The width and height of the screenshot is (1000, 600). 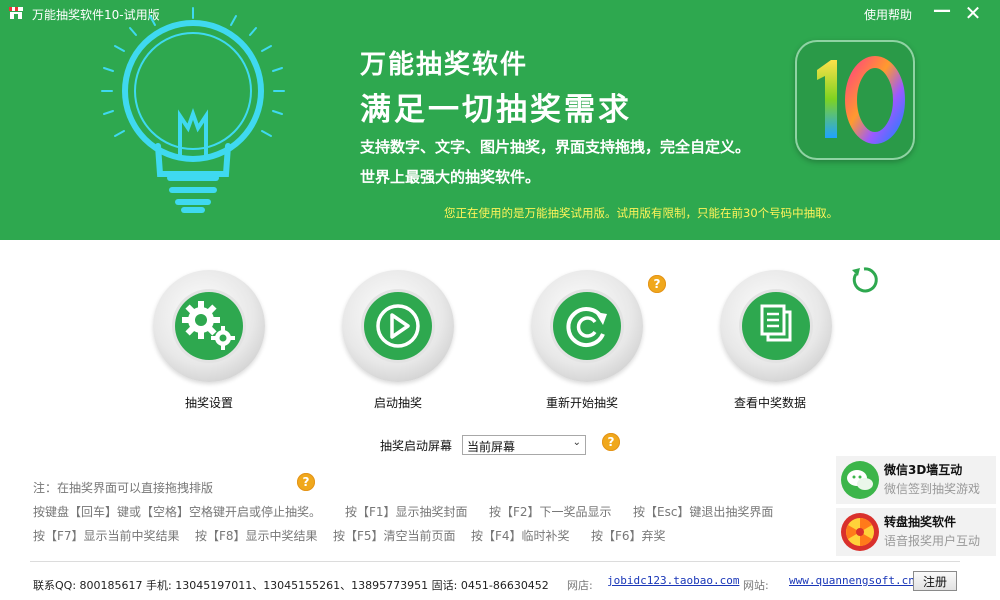 What do you see at coordinates (416, 446) in the screenshot?
I see `screen-select-label: 抽奖启动屏幕` at bounding box center [416, 446].